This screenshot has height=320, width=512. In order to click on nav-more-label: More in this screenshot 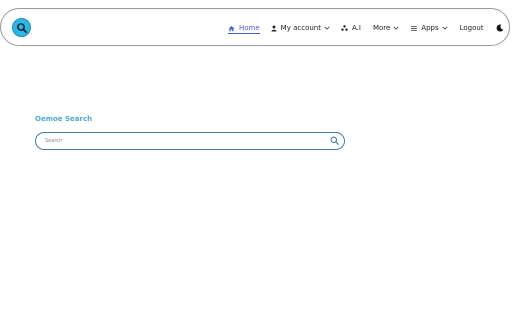, I will do `click(381, 28)`.